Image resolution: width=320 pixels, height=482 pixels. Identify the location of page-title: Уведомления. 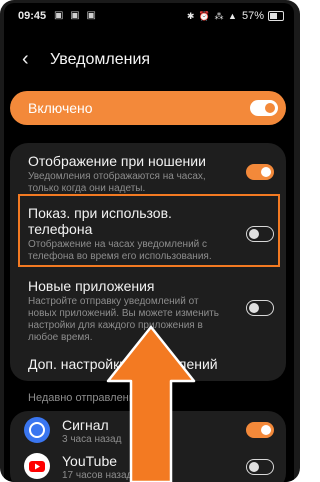
(100, 59).